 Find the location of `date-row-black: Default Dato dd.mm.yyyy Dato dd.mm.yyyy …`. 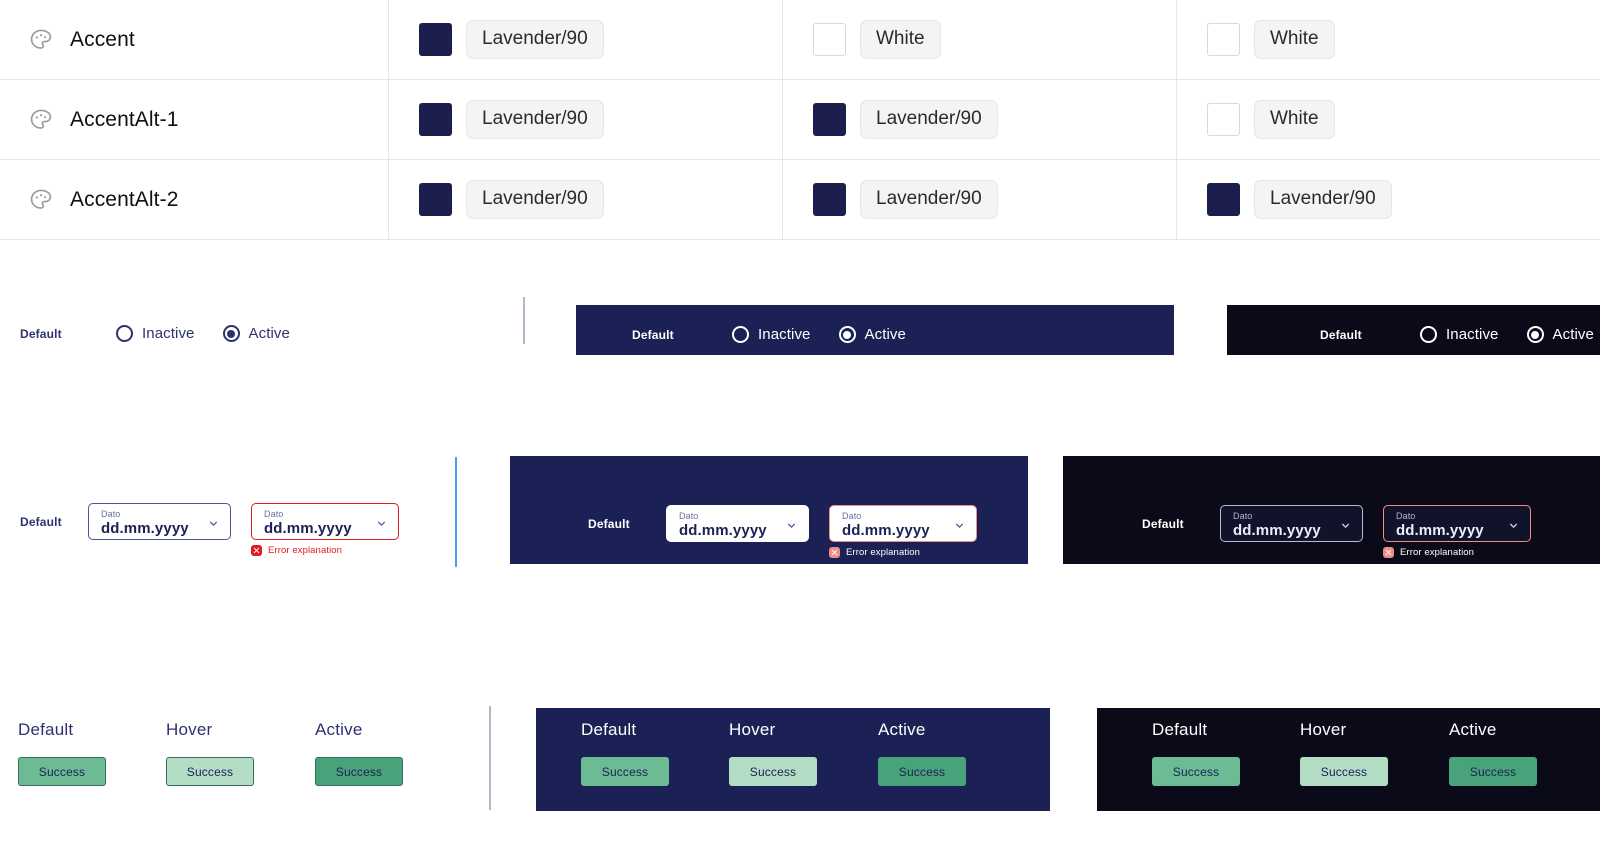

date-row-black: Default Dato dd.mm.yyyy Dato dd.mm.yyyy … is located at coordinates (1336, 531).